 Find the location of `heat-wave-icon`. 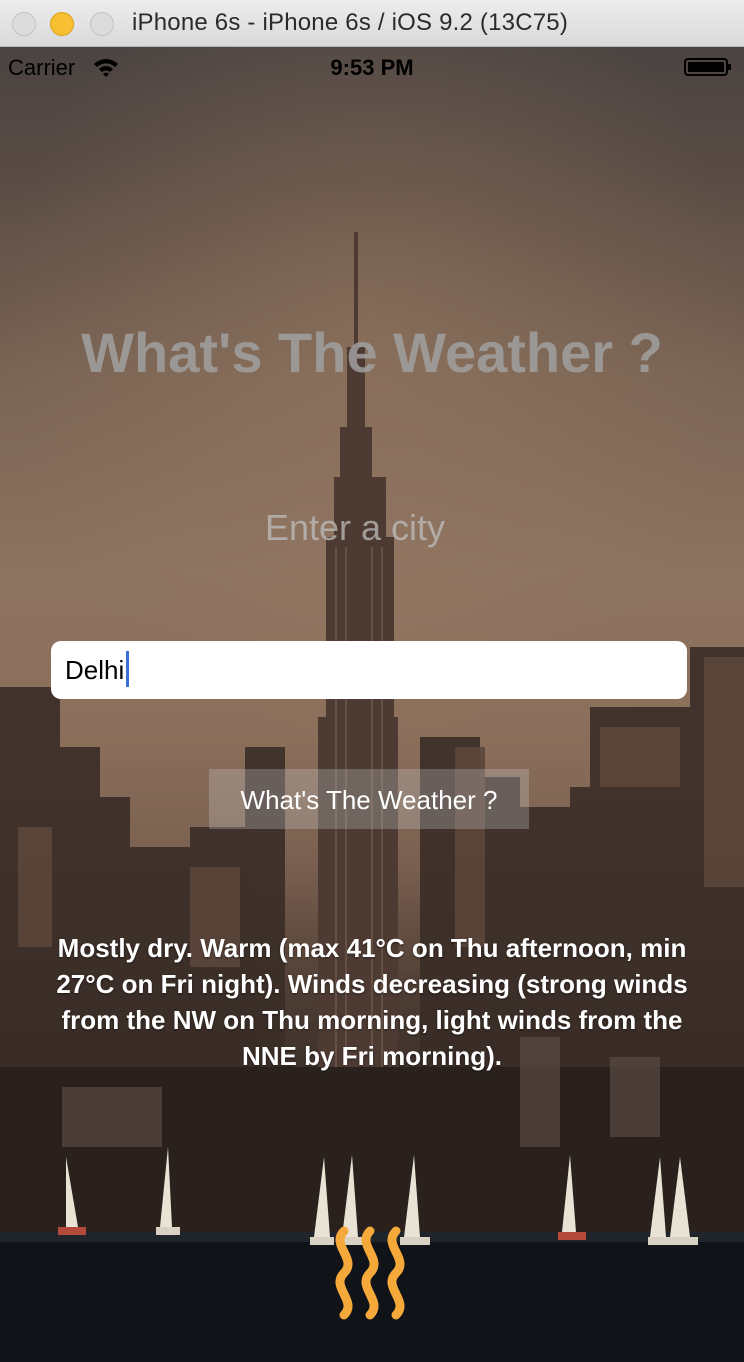

heat-wave-icon is located at coordinates (370, 1273).